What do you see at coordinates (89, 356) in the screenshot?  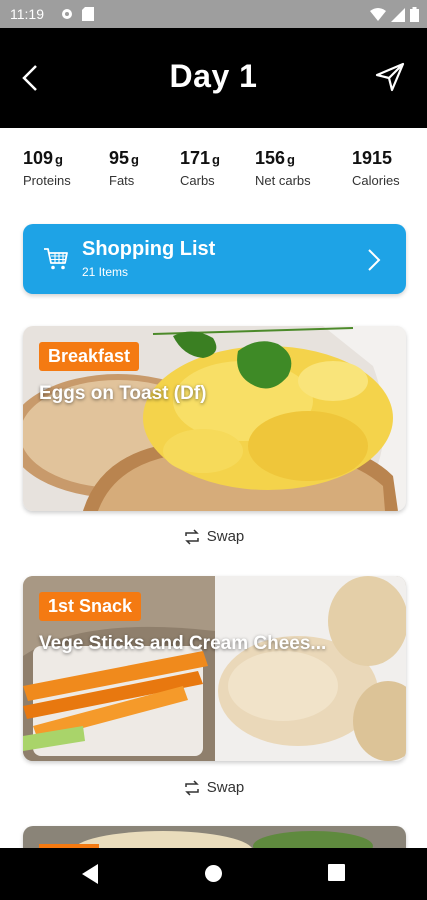 I see `meal-type-tag: Breakfast` at bounding box center [89, 356].